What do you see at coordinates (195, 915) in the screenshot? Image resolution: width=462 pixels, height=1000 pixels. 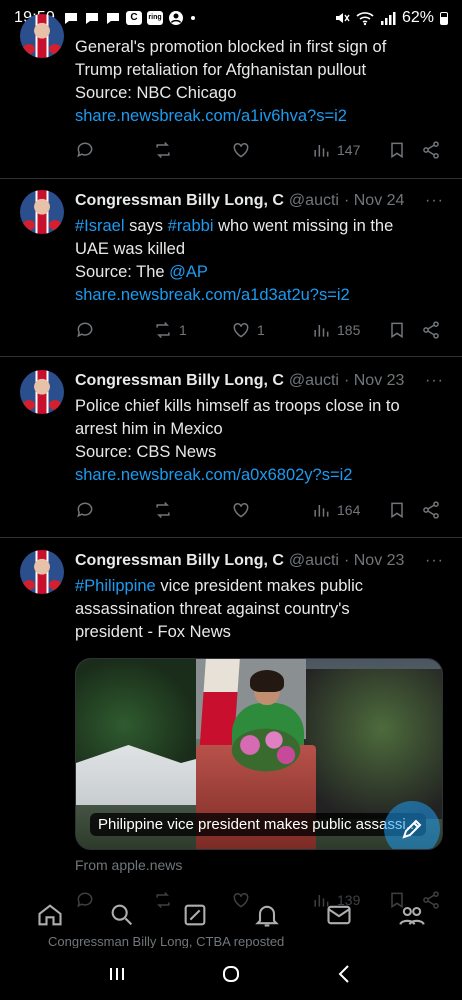 I see `grok-icon` at bounding box center [195, 915].